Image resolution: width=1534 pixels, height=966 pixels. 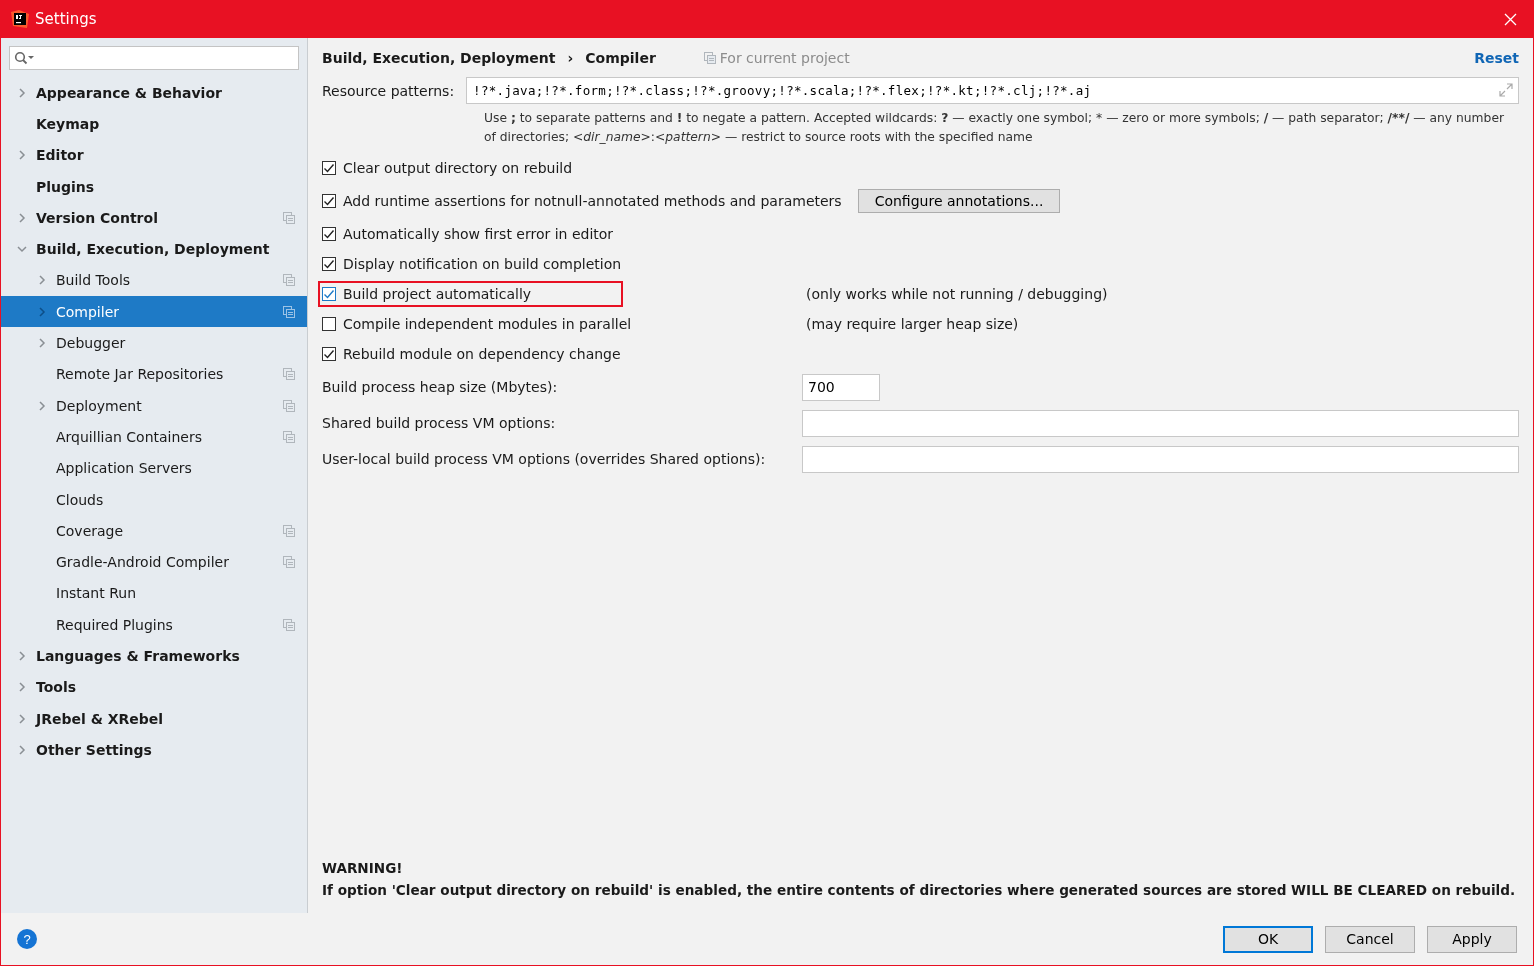 What do you see at coordinates (66, 19) in the screenshot?
I see `window-title: Settings` at bounding box center [66, 19].